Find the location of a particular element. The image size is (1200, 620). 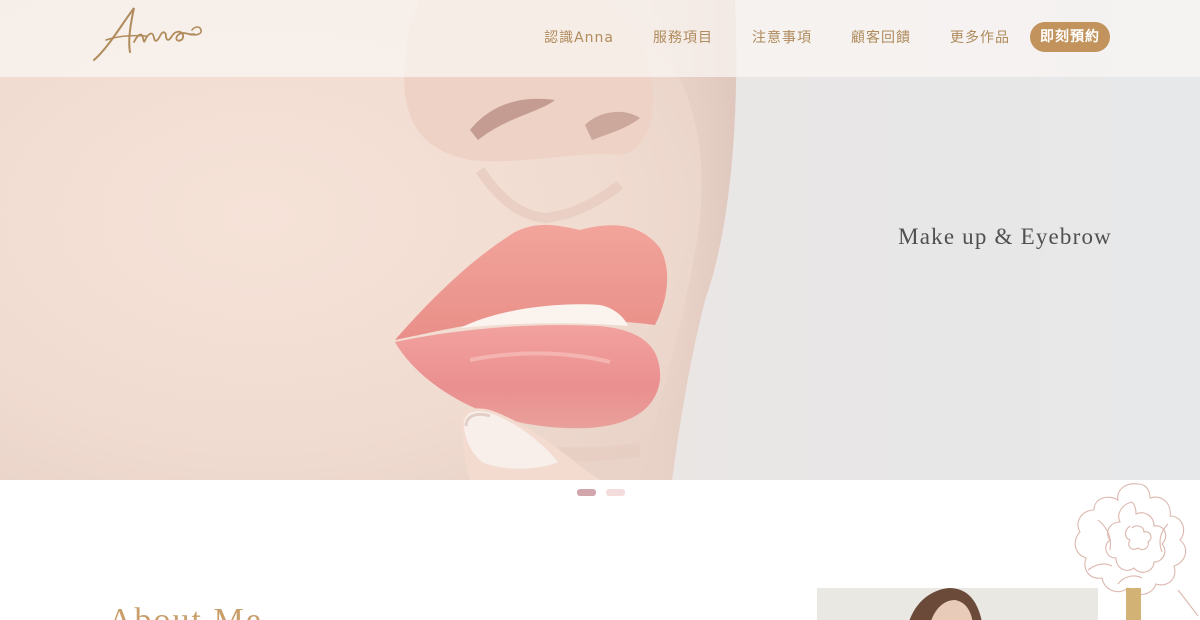

carousel-pagination is located at coordinates (606, 492).